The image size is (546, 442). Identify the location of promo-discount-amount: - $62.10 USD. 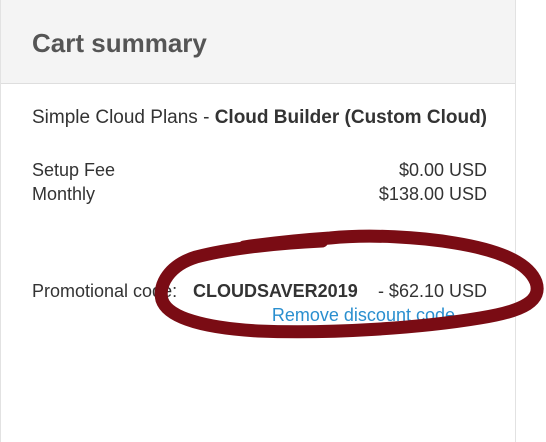
(432, 291).